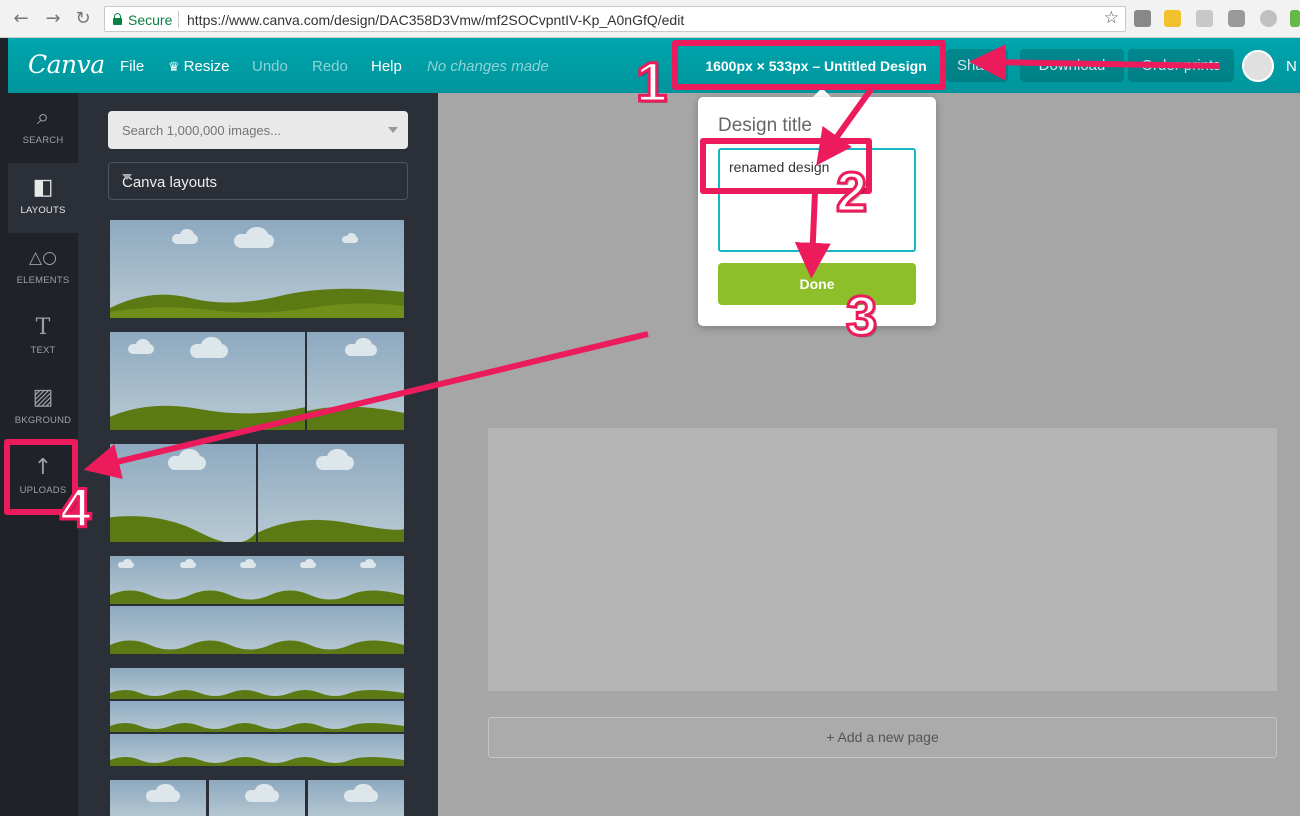 The width and height of the screenshot is (1300, 816). I want to click on annotation-number-3: 3, so click(861, 315).